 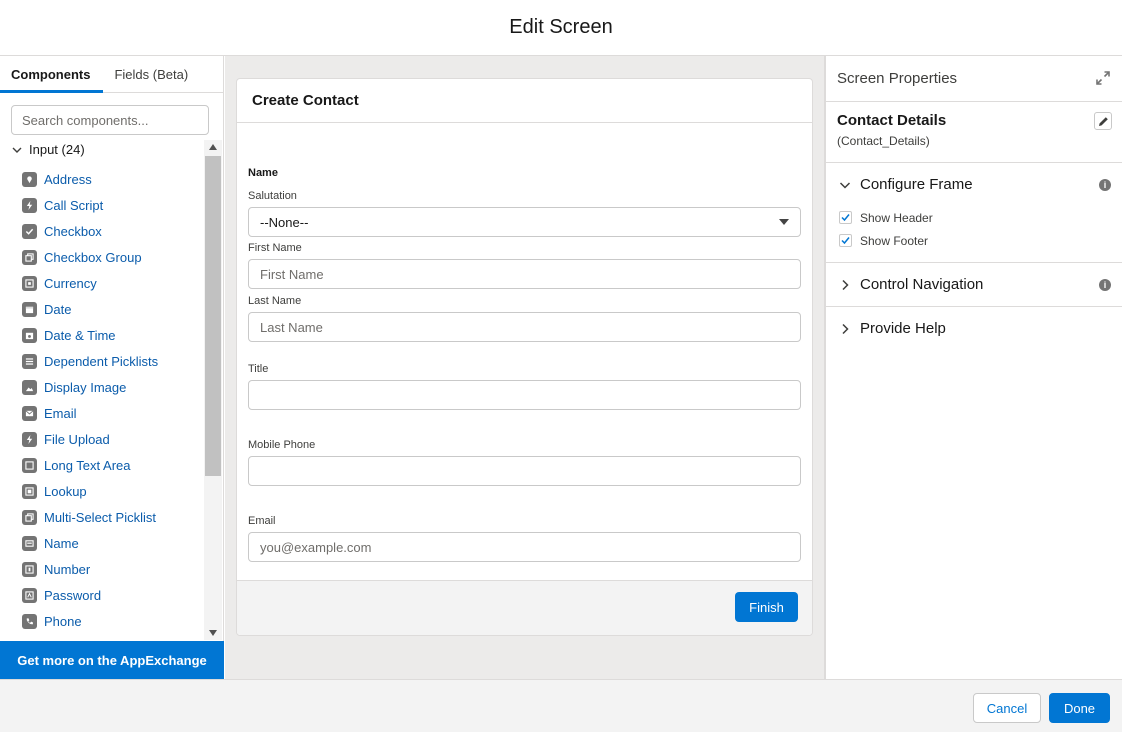 I want to click on provide-help-toggle: Provide Help, so click(x=974, y=328).